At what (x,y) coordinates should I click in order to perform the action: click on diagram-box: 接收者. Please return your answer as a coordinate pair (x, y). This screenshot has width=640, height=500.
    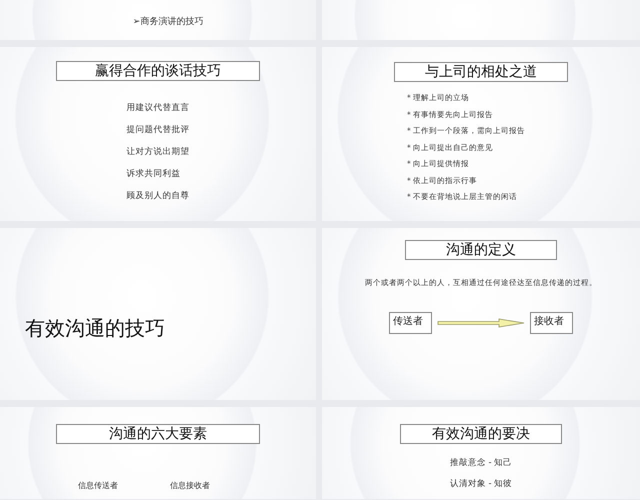
    Looking at the image, I should click on (551, 323).